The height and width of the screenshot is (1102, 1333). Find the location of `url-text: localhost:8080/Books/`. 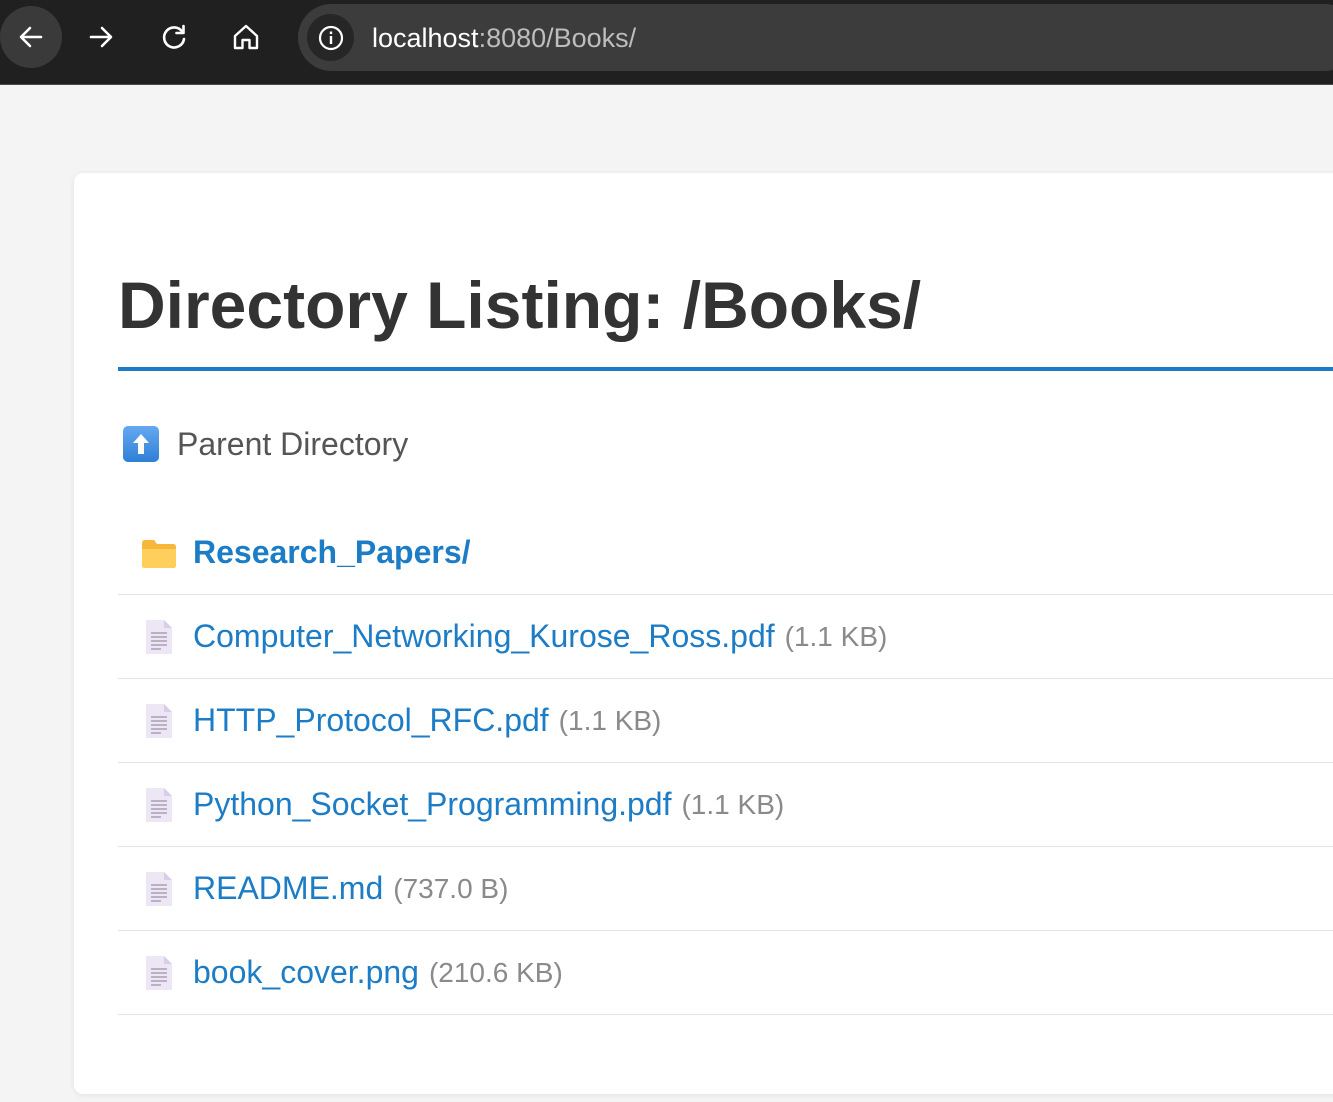

url-text: localhost:8080/Books/ is located at coordinates (504, 38).